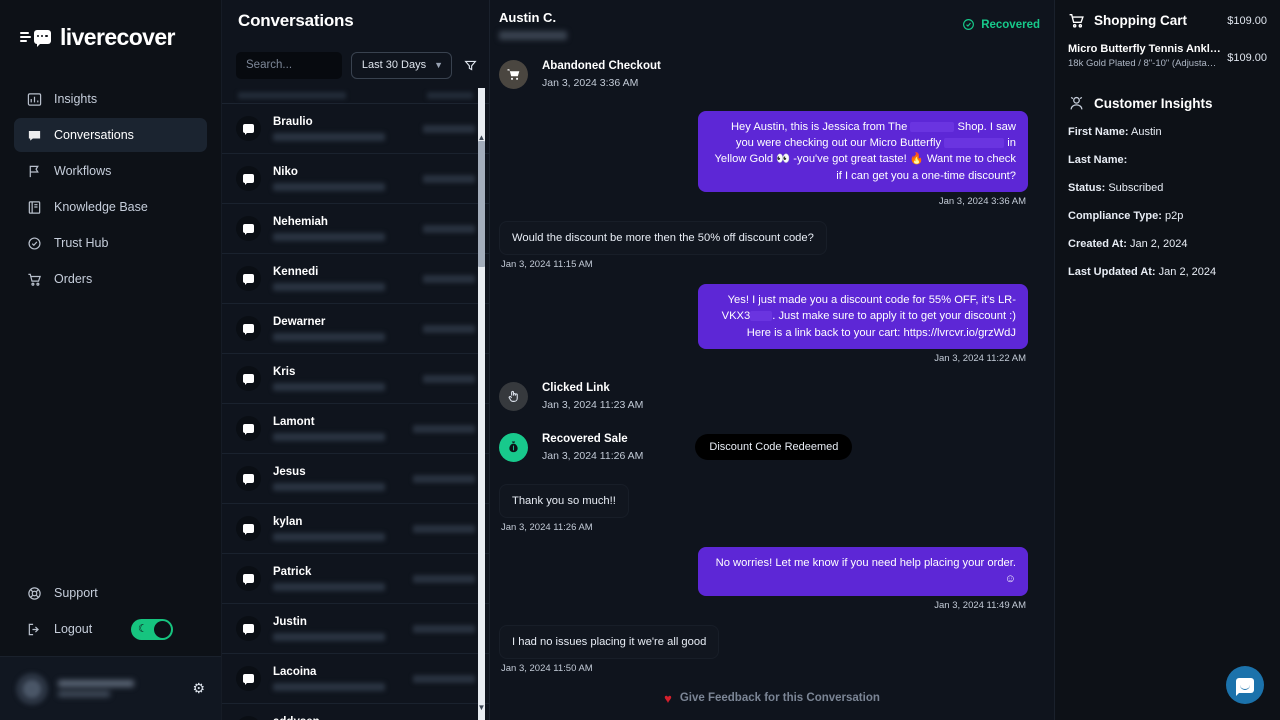 Image resolution: width=1280 pixels, height=720 pixels. I want to click on chat-header: Austin C. Recovered, so click(772, 20).